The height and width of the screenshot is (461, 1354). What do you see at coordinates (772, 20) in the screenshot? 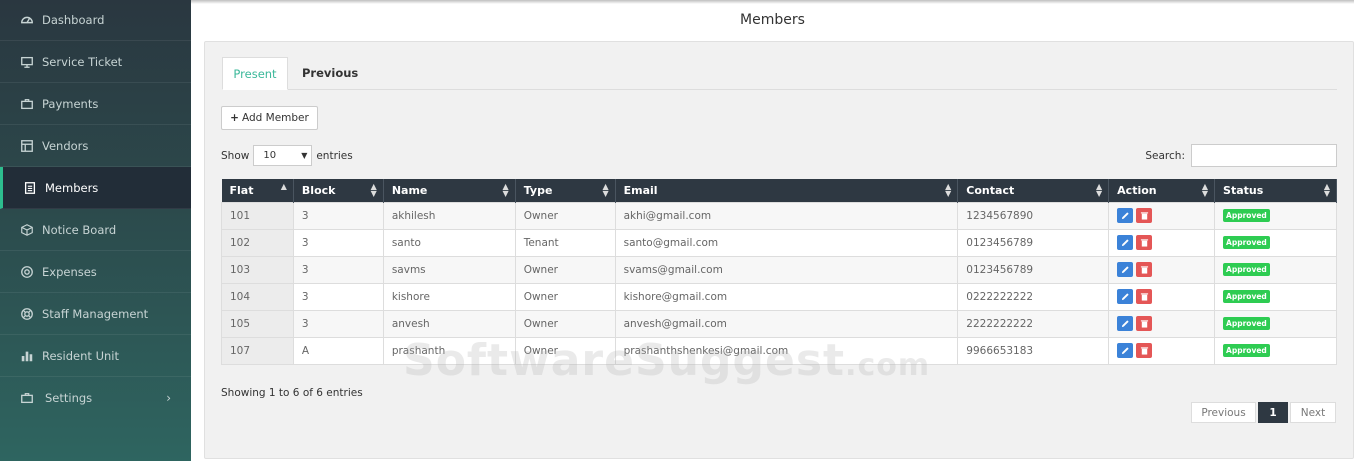
I see `page-title: Members` at bounding box center [772, 20].